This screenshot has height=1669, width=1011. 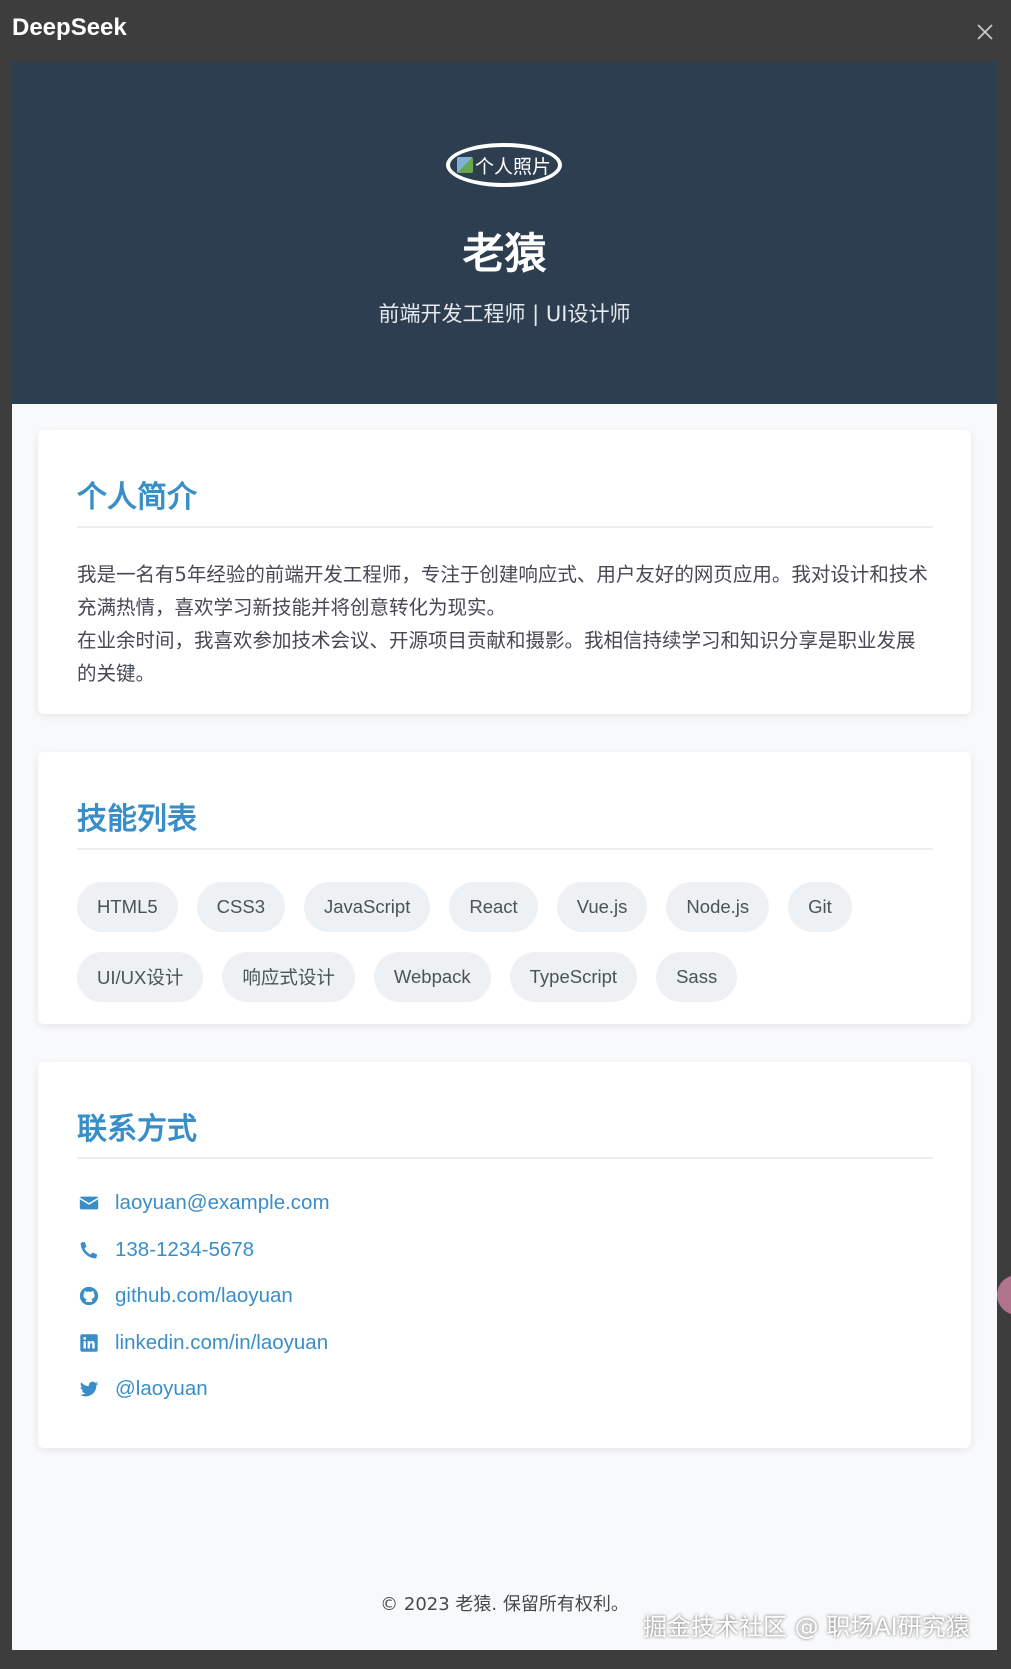 I want to click on skill-tag: HTML5, so click(x=127, y=907).